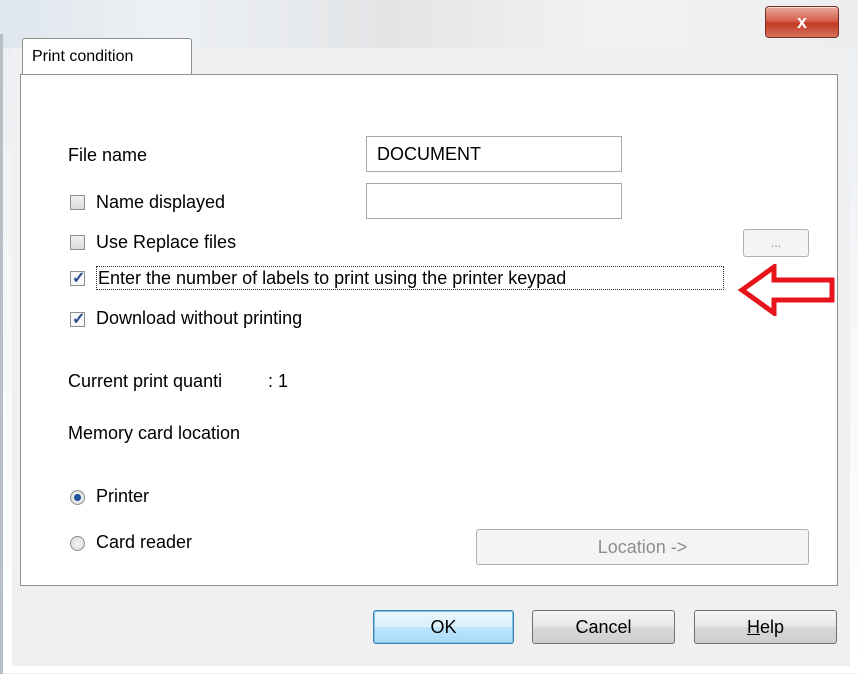 The height and width of the screenshot is (674, 858). Describe the element at coordinates (753, 626) in the screenshot. I see `help-mnemonic: H` at that location.